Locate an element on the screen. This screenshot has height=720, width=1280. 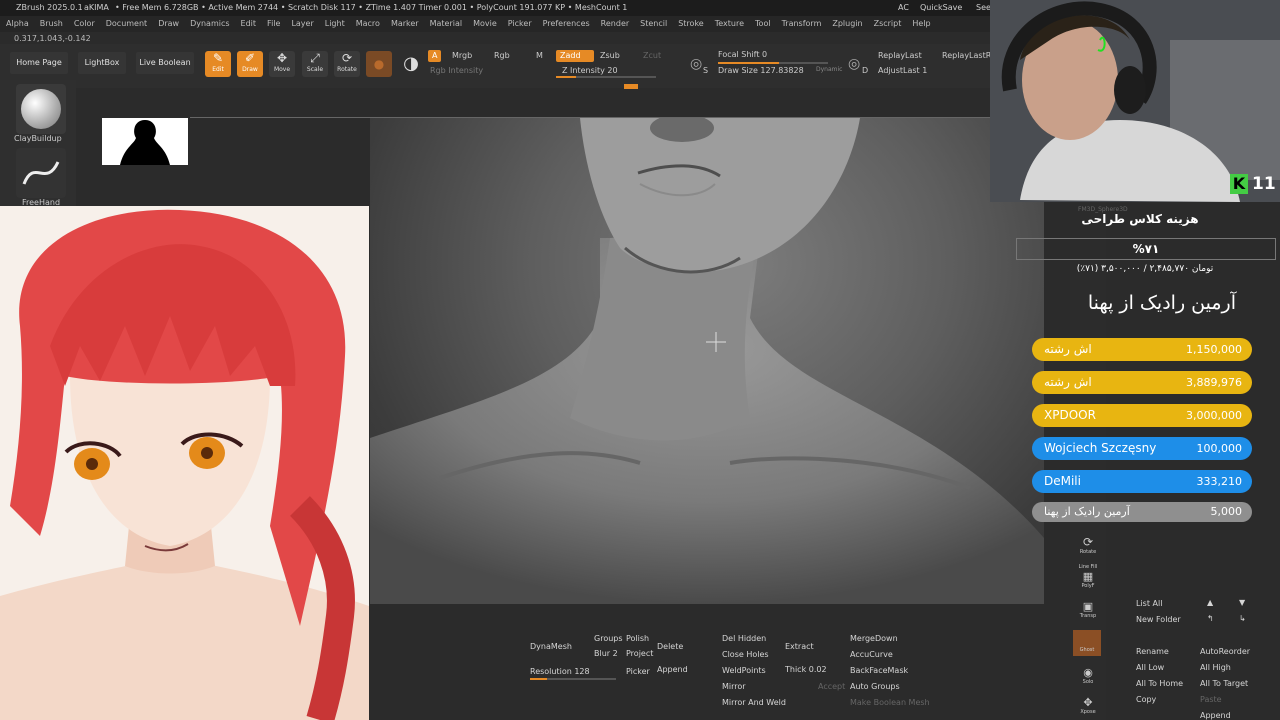
accept-button: Accept is located at coordinates (831, 686).